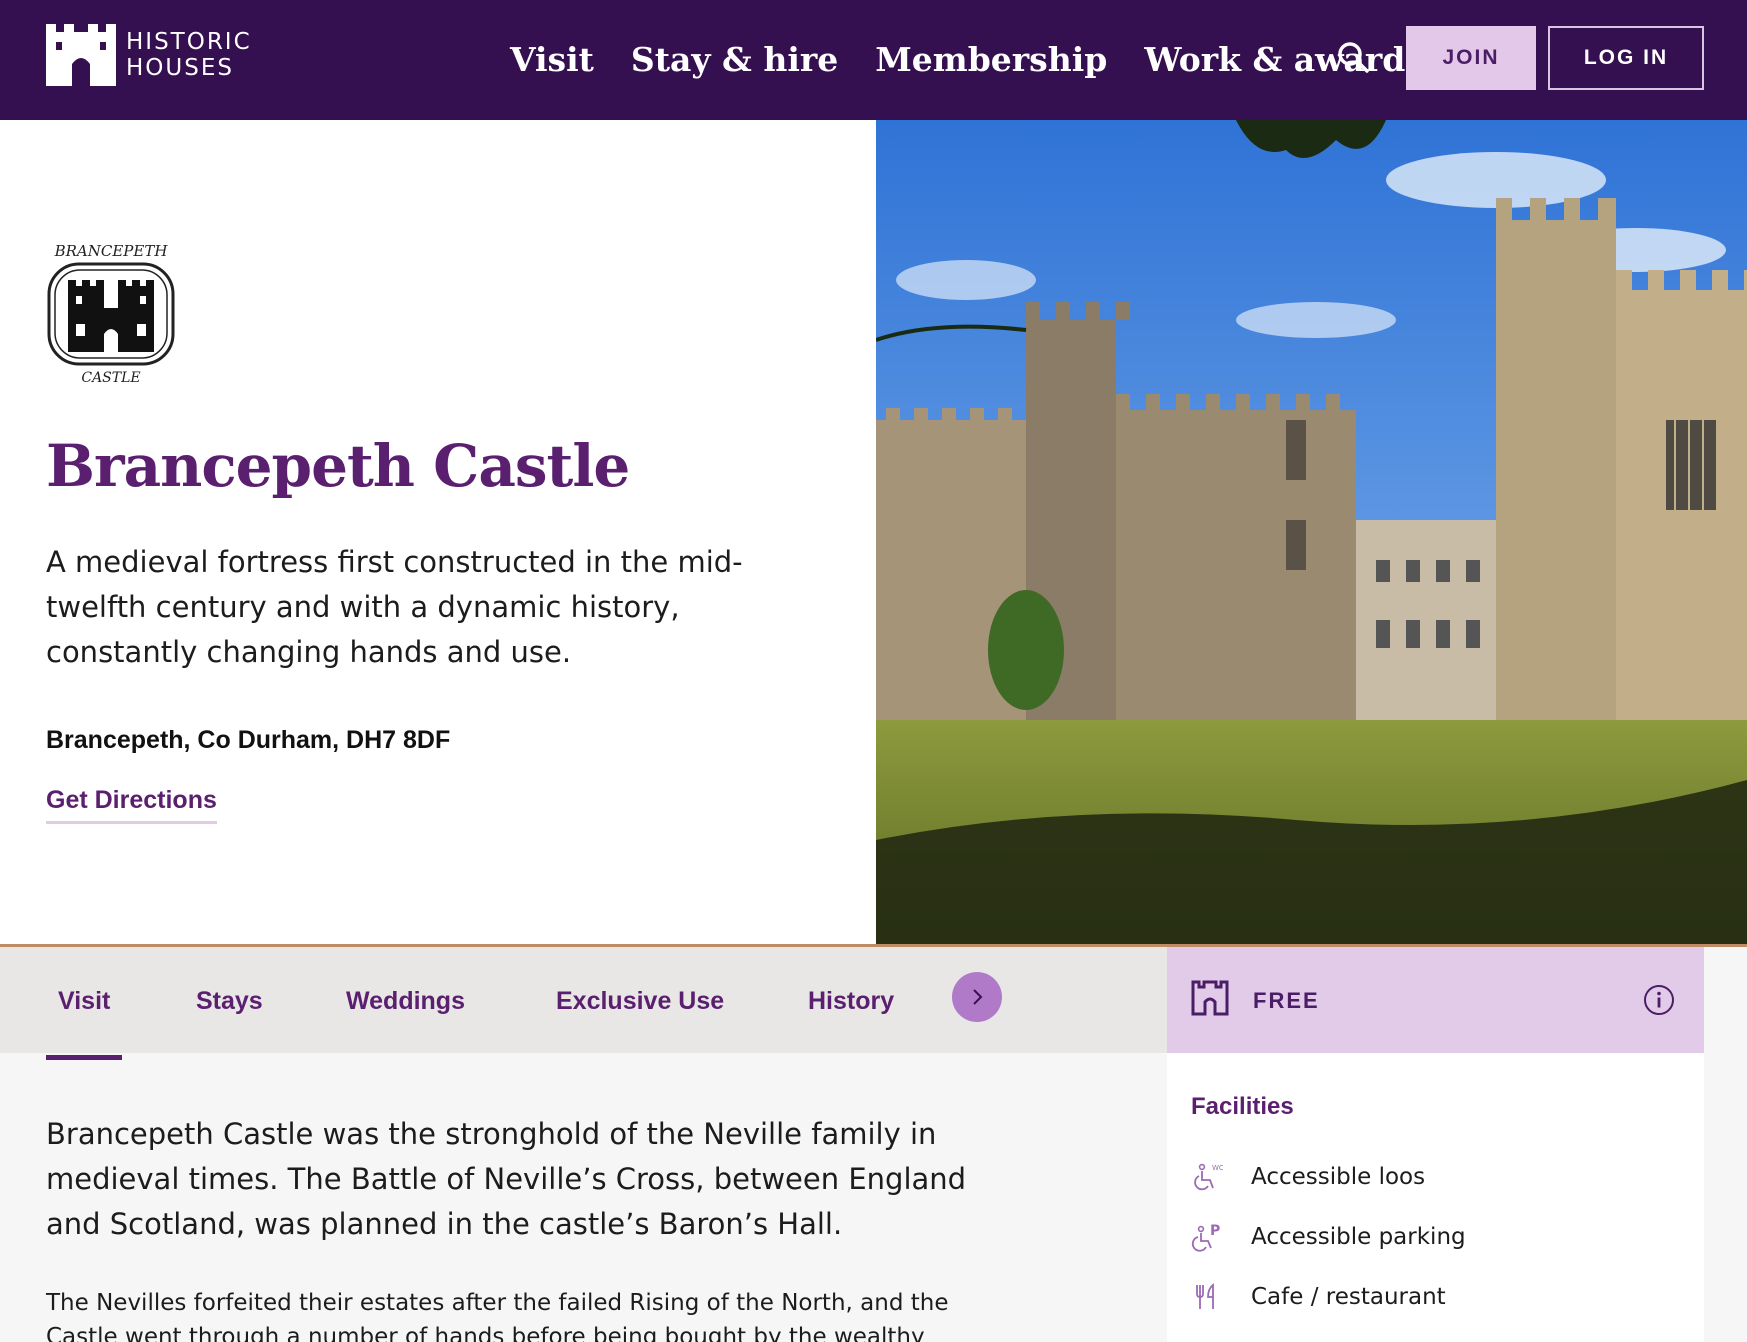 The image size is (1747, 1342). Describe the element at coordinates (189, 42) in the screenshot. I see `logo-line-historic: HISTORIC` at that location.